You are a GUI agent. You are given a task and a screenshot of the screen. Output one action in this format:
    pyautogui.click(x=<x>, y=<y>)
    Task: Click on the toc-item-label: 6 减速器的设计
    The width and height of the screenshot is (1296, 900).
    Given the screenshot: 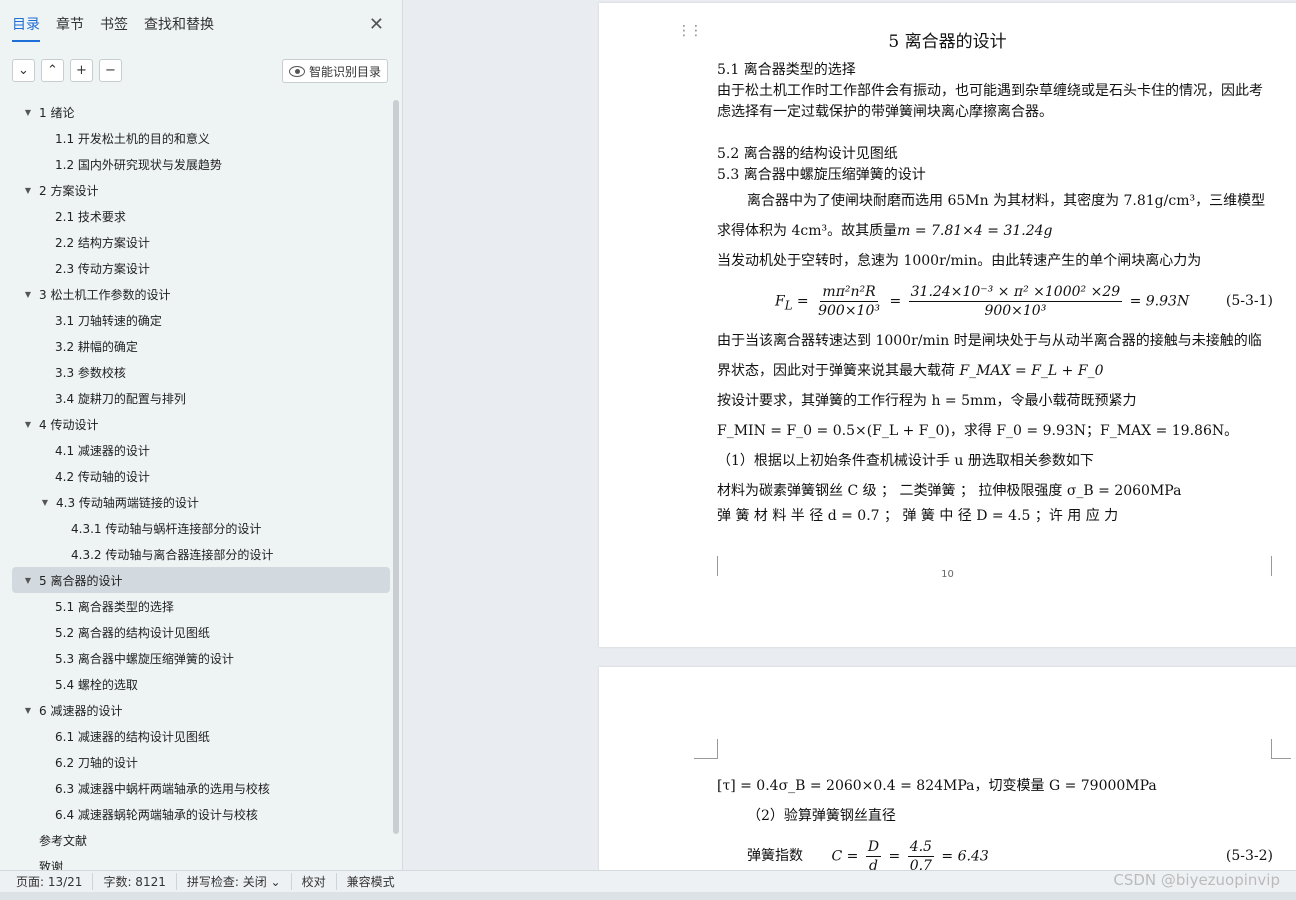 What is the action you would take?
    pyautogui.click(x=81, y=710)
    